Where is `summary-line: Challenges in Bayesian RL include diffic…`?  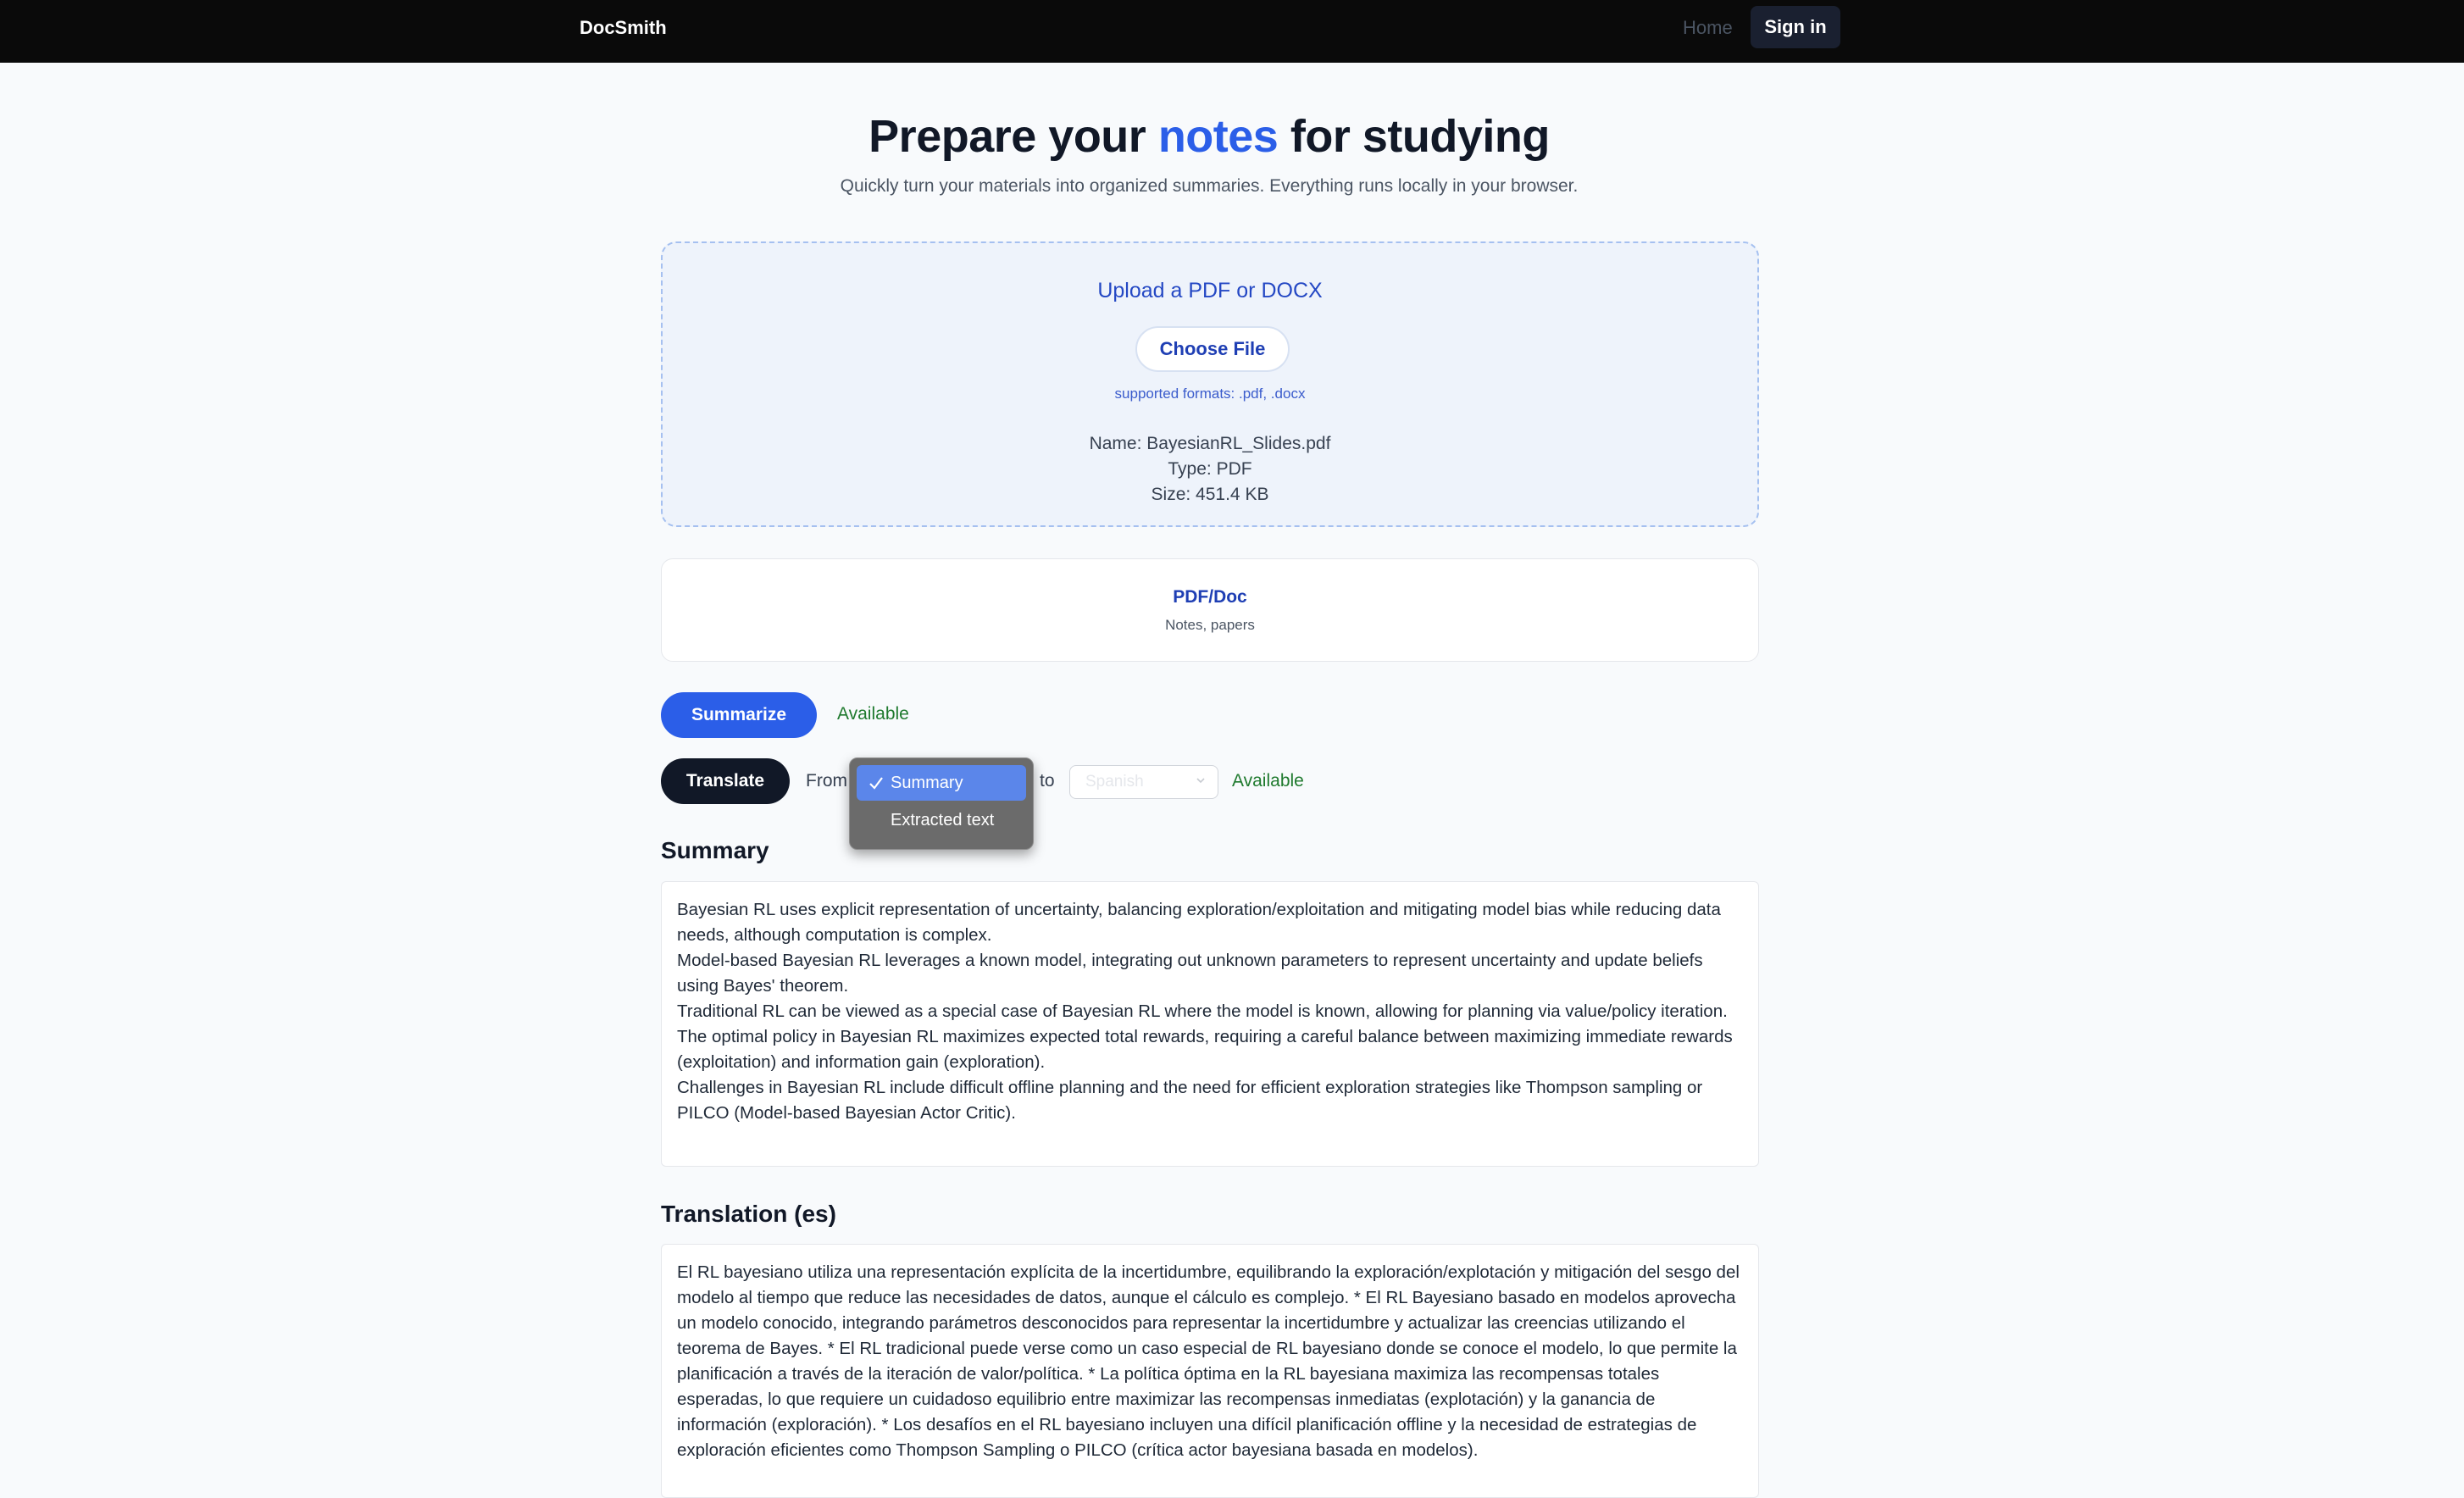
summary-line: Challenges in Bayesian RL include diffic… is located at coordinates (1190, 1100).